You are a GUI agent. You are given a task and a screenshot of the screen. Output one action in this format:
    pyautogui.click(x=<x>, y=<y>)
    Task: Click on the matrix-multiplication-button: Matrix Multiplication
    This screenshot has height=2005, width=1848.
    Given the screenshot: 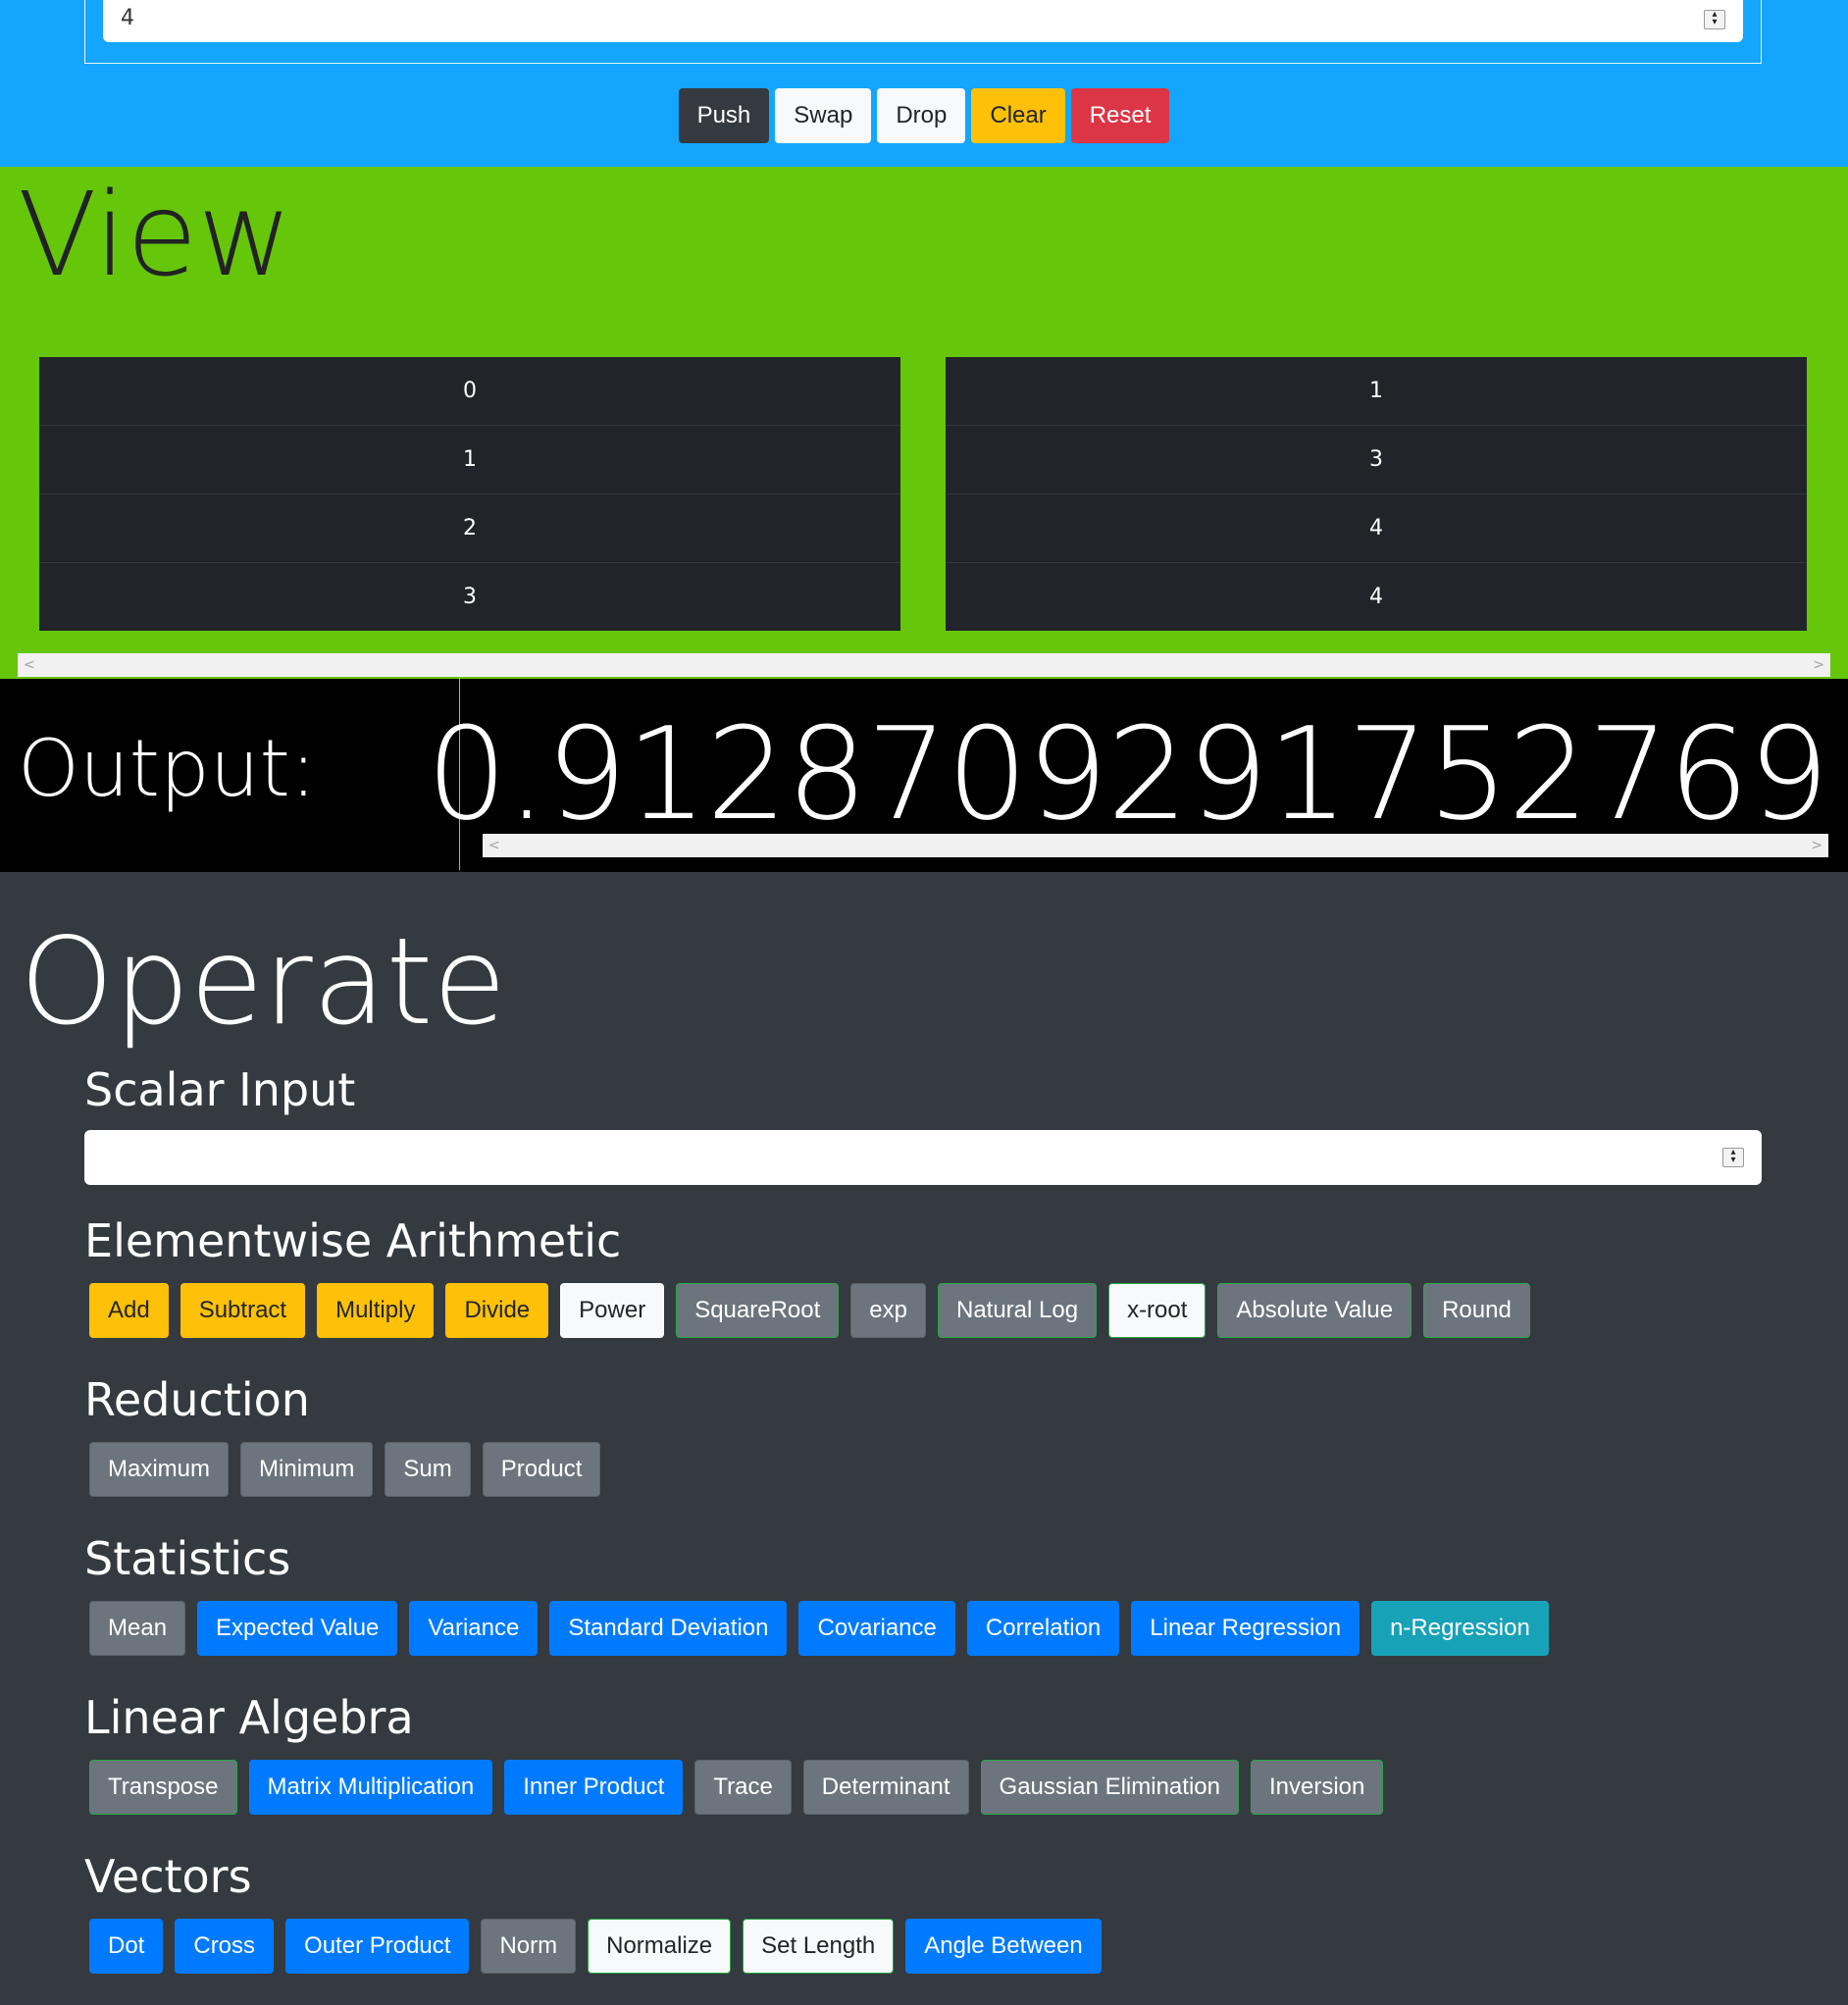 What is the action you would take?
    pyautogui.click(x=370, y=1787)
    